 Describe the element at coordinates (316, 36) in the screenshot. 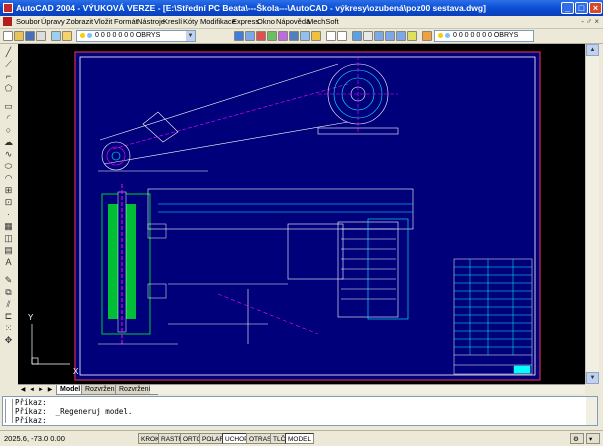

I see `properties-icon` at that location.